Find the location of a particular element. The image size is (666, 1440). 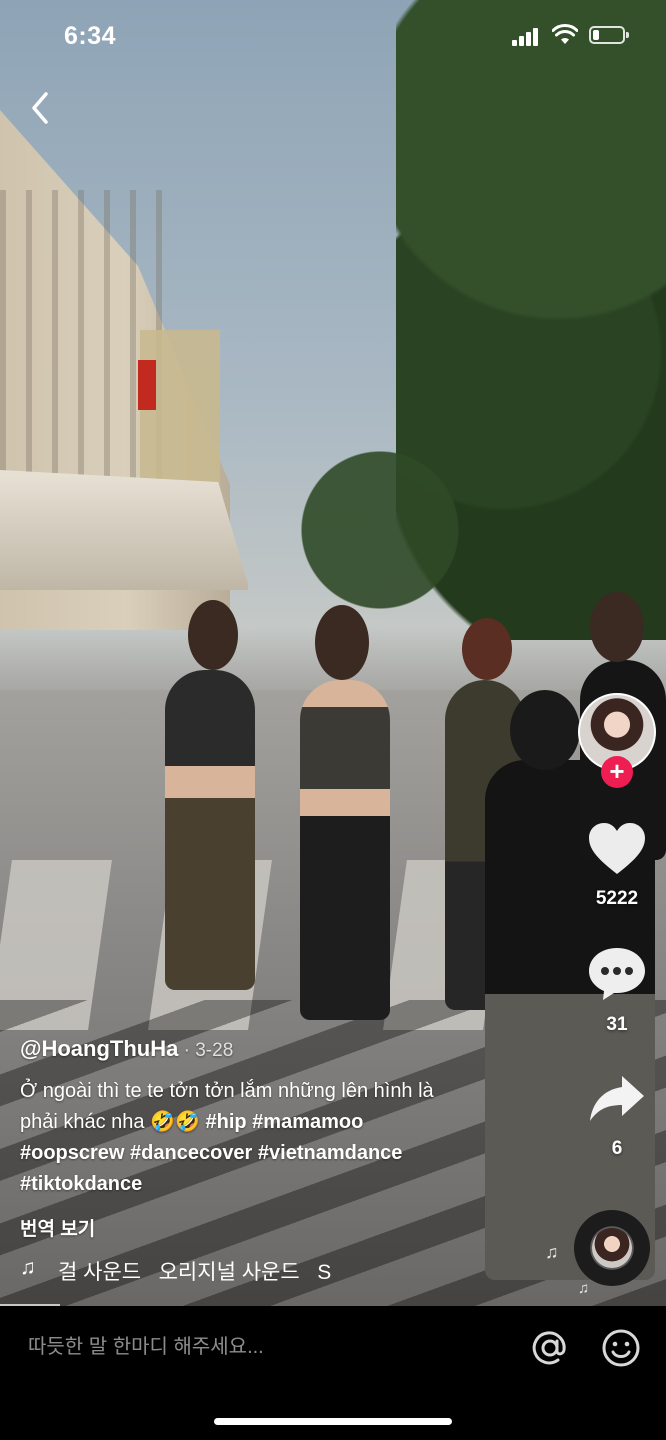

description-line: #oopscrew #dancecover #vietnamdance is located at coordinates (270, 1153).